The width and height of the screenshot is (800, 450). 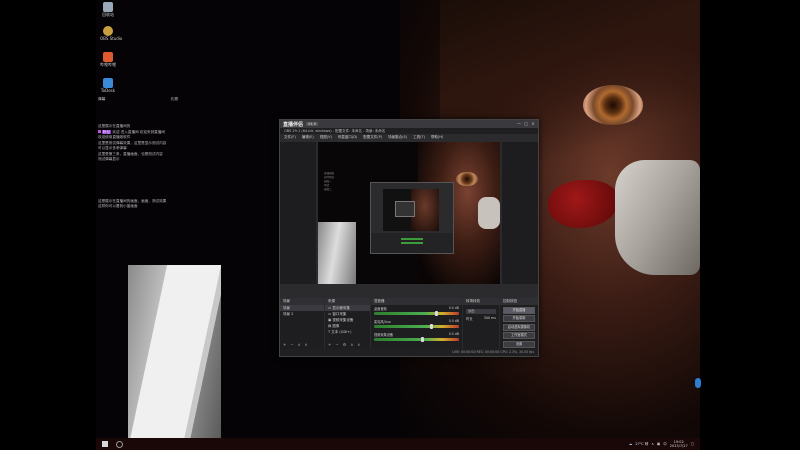 I want to click on recycle-bin-icon, so click(x=108, y=7).